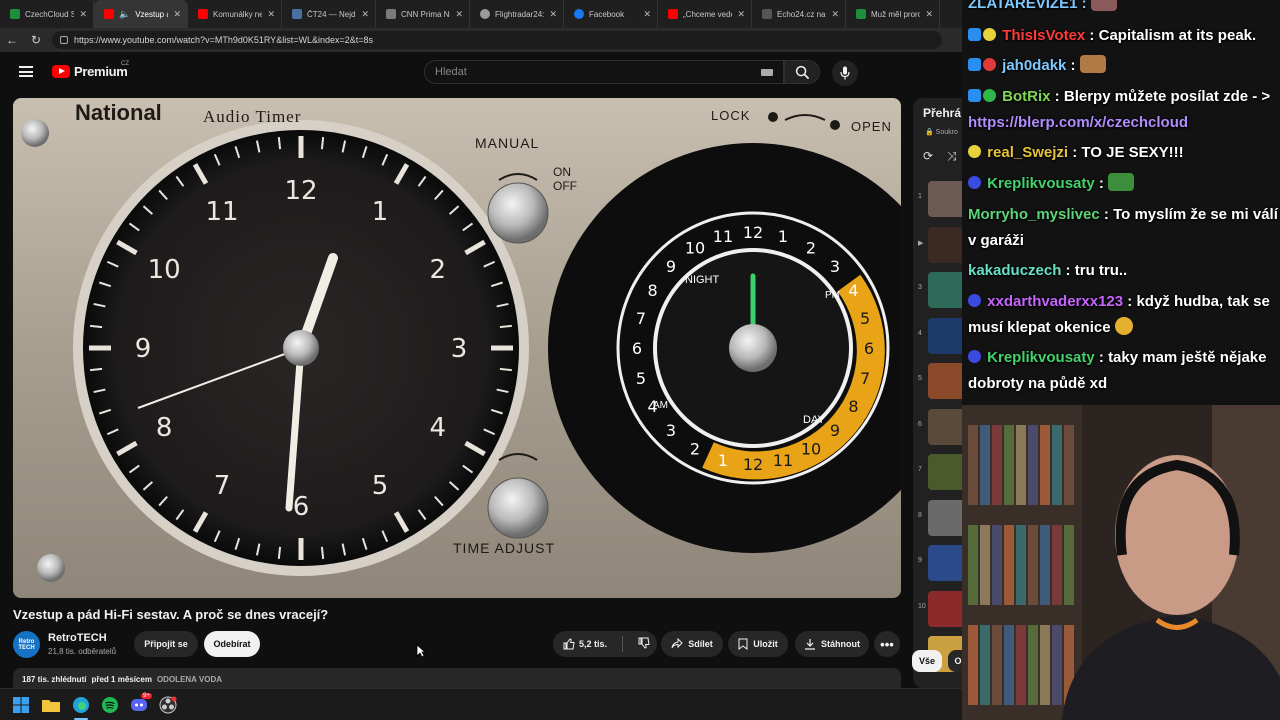 This screenshot has height=720, width=1280. I want to click on clock-numeral: 4, so click(438, 428).